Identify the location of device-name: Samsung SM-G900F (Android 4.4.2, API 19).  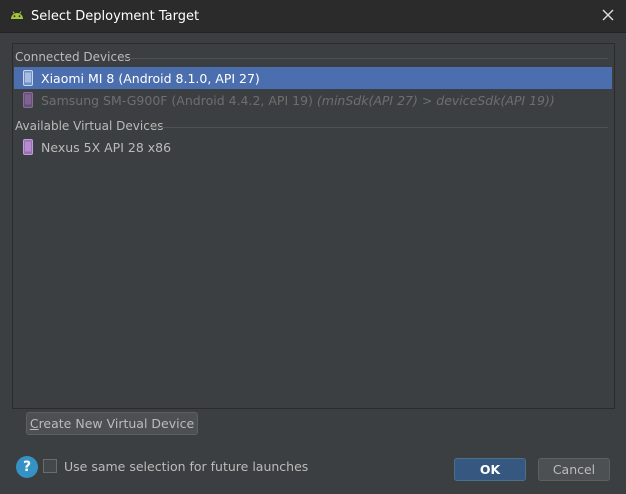
(177, 100).